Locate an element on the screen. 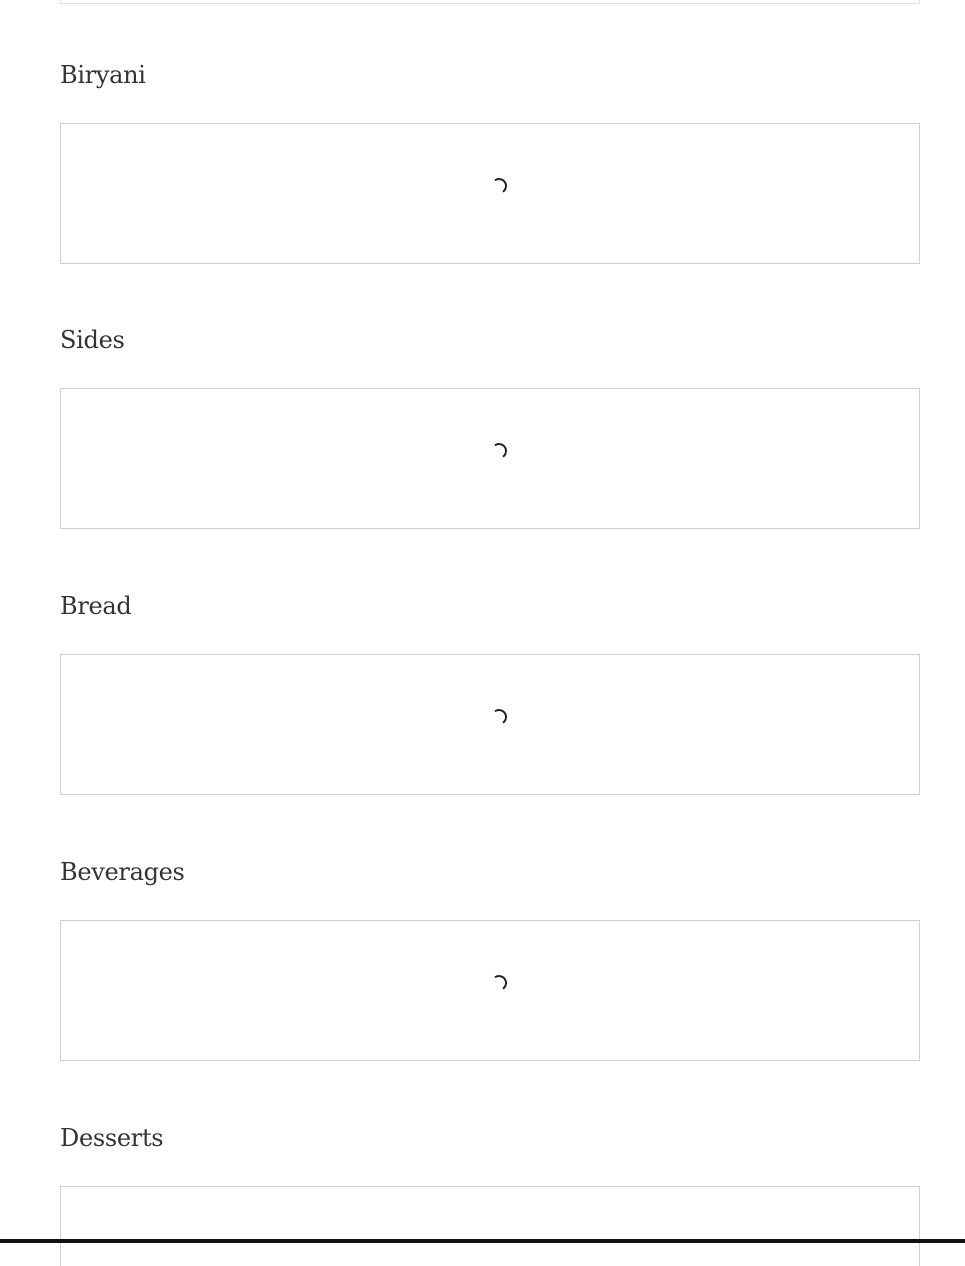  section-title: Bread is located at coordinates (96, 606).